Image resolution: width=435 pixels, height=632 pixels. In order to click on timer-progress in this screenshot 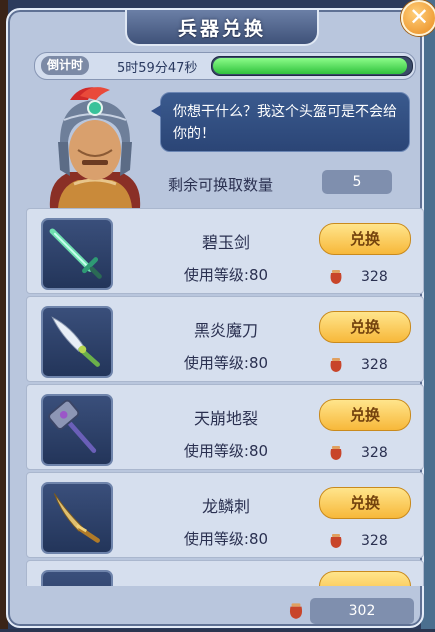, I will do `click(312, 66)`.